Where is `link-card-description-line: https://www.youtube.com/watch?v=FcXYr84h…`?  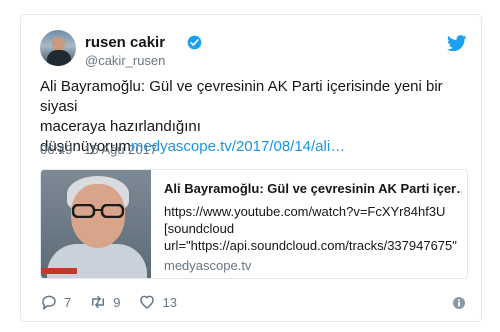 link-card-description-line: https://www.youtube.com/watch?v=FcXYr84h… is located at coordinates (305, 211).